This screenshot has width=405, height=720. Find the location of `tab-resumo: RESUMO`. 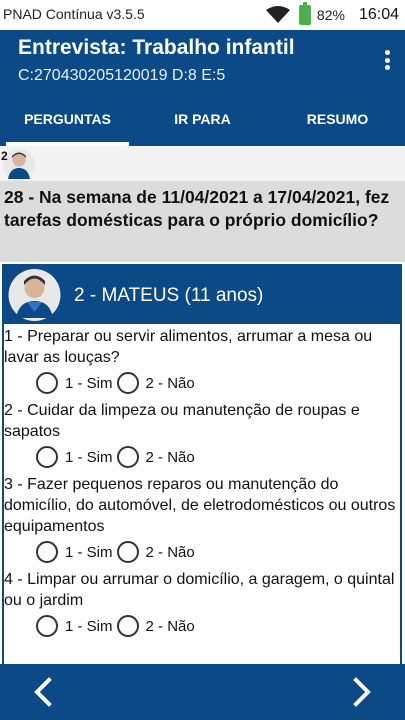

tab-resumo: RESUMO is located at coordinates (337, 119).